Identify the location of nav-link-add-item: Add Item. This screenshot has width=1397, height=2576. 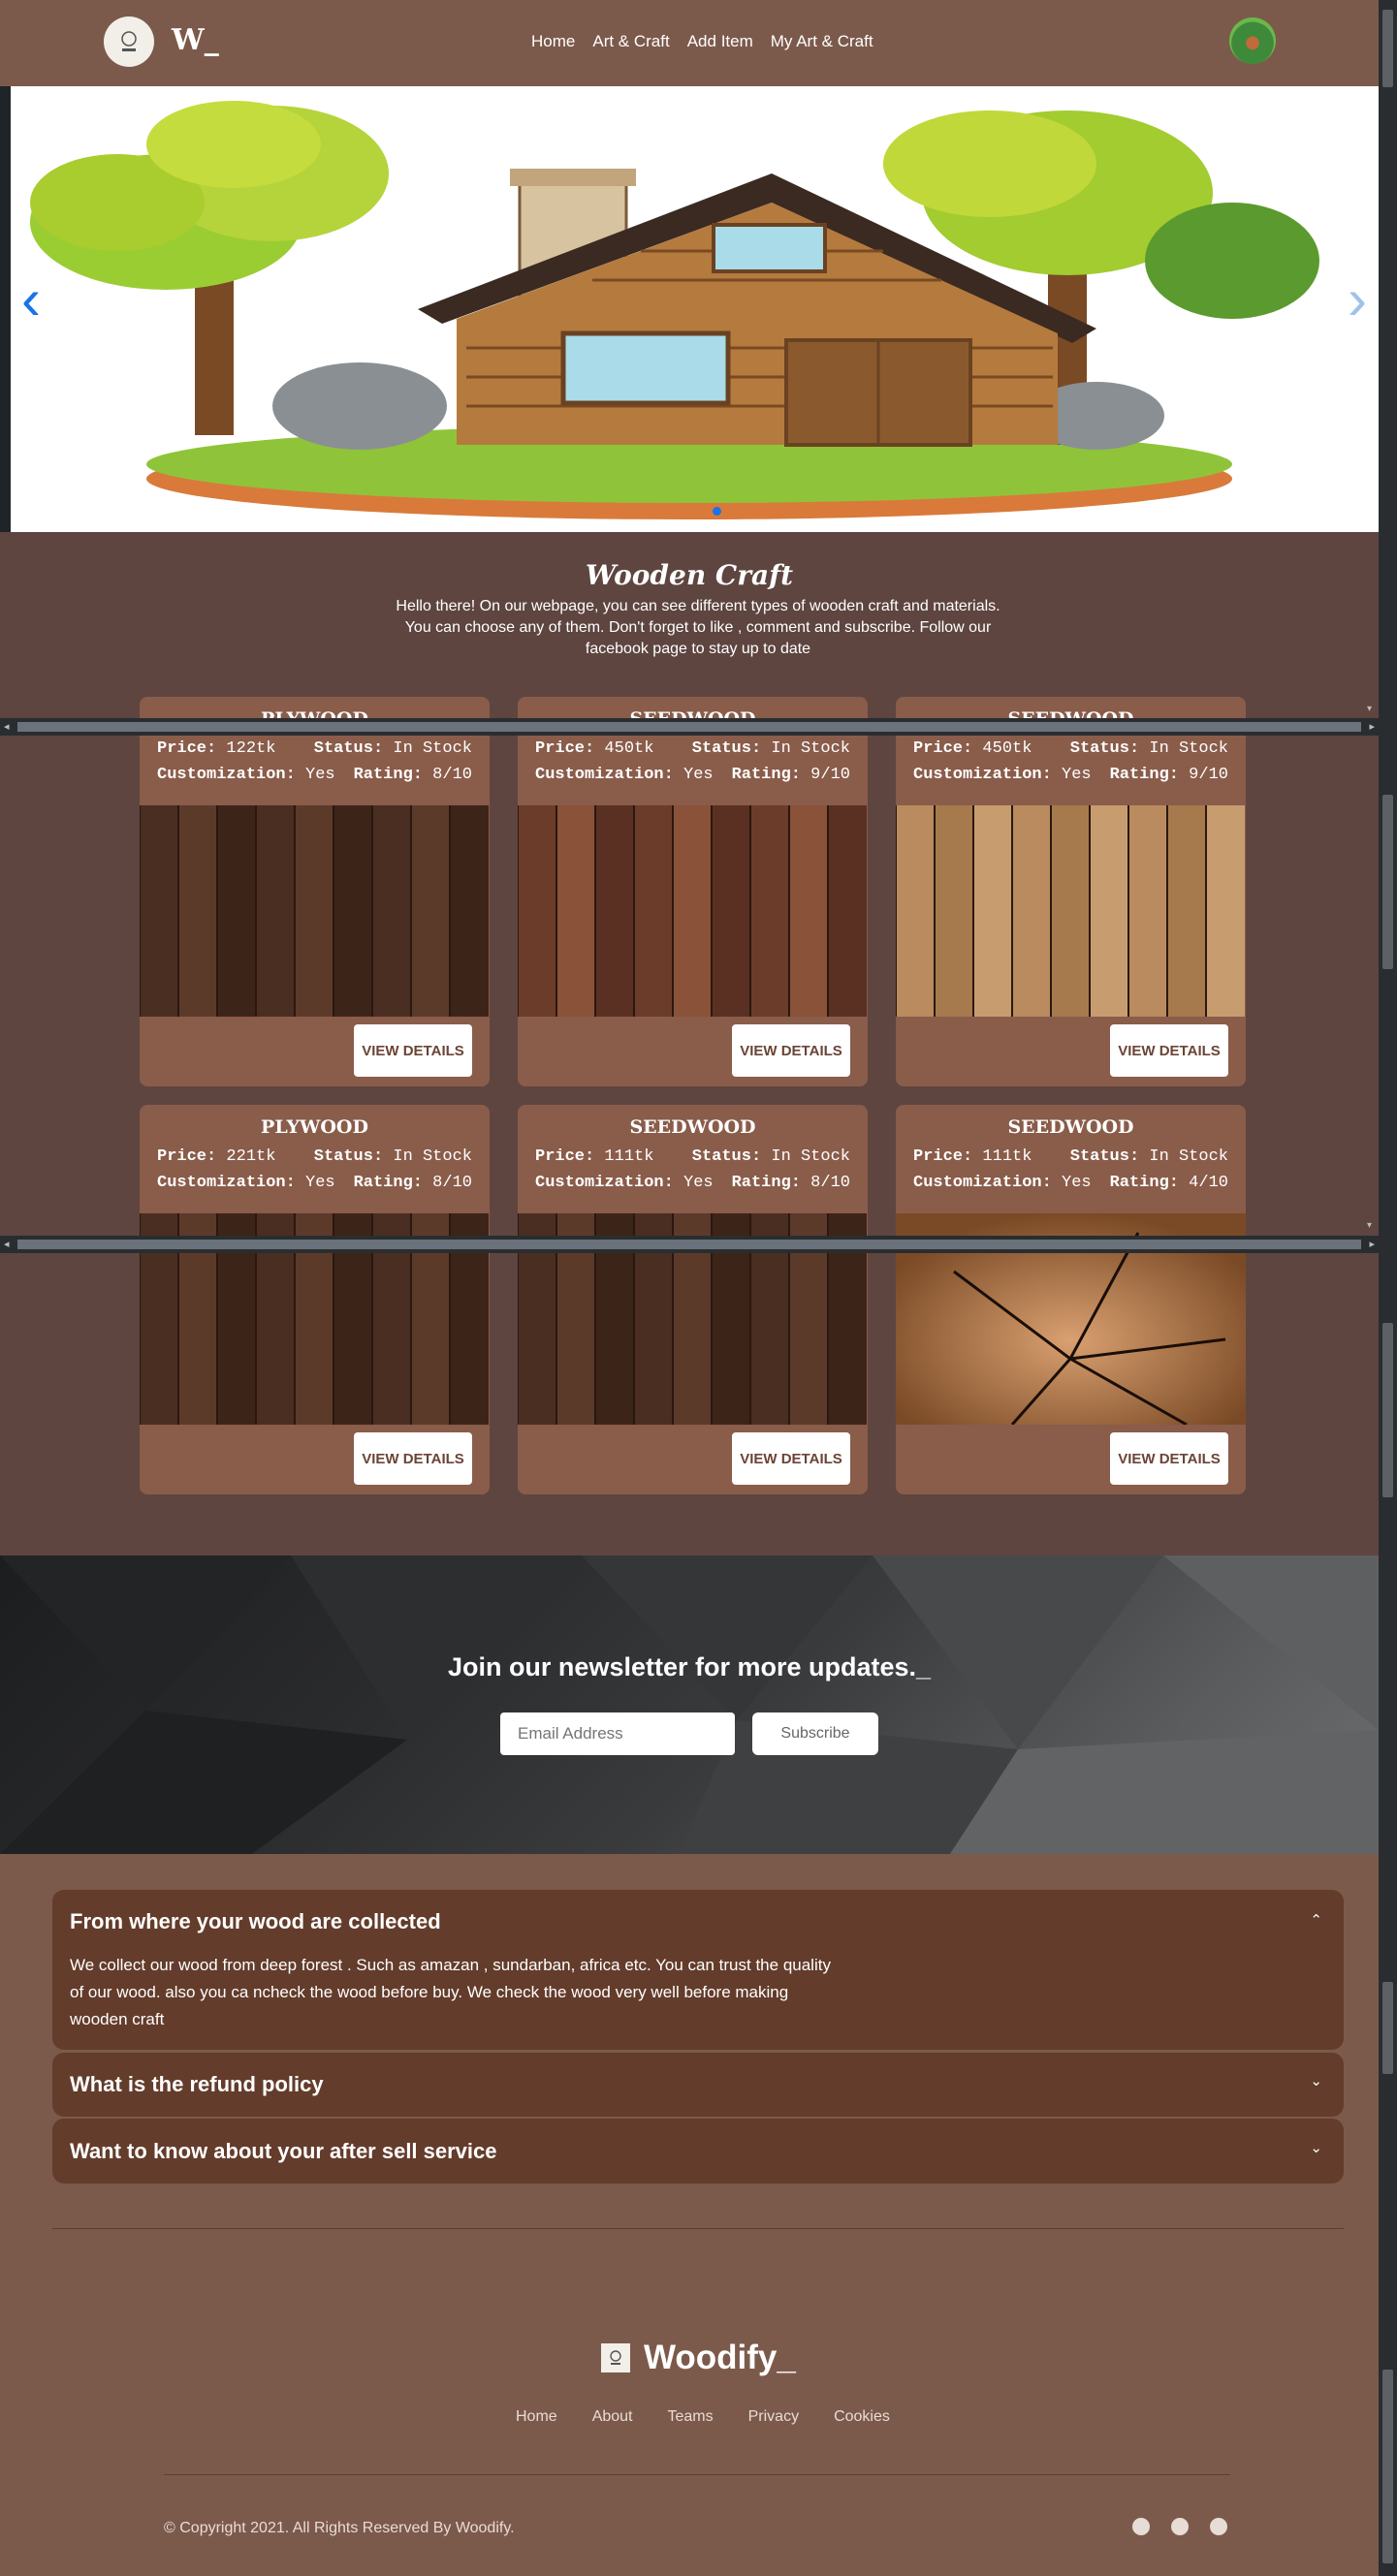
(720, 41).